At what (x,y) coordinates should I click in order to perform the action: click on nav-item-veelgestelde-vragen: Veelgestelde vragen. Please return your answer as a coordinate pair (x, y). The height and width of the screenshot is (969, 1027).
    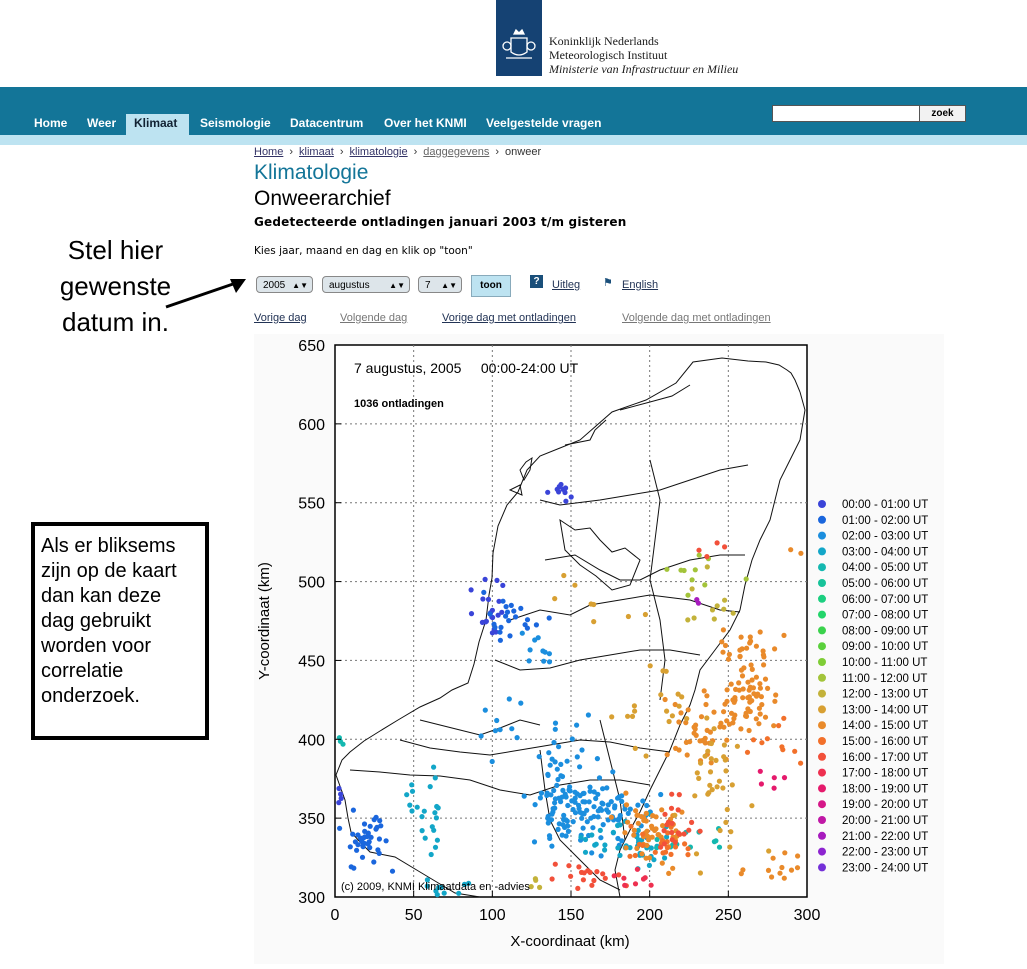
    Looking at the image, I should click on (543, 124).